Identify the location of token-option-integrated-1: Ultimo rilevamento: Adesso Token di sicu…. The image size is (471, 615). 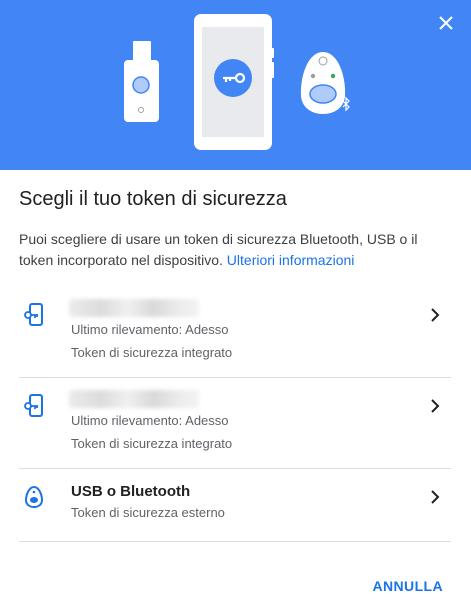
(235, 332).